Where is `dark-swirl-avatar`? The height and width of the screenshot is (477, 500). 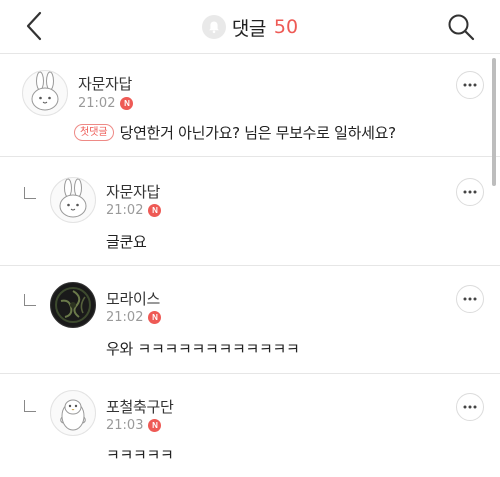 dark-swirl-avatar is located at coordinates (73, 305).